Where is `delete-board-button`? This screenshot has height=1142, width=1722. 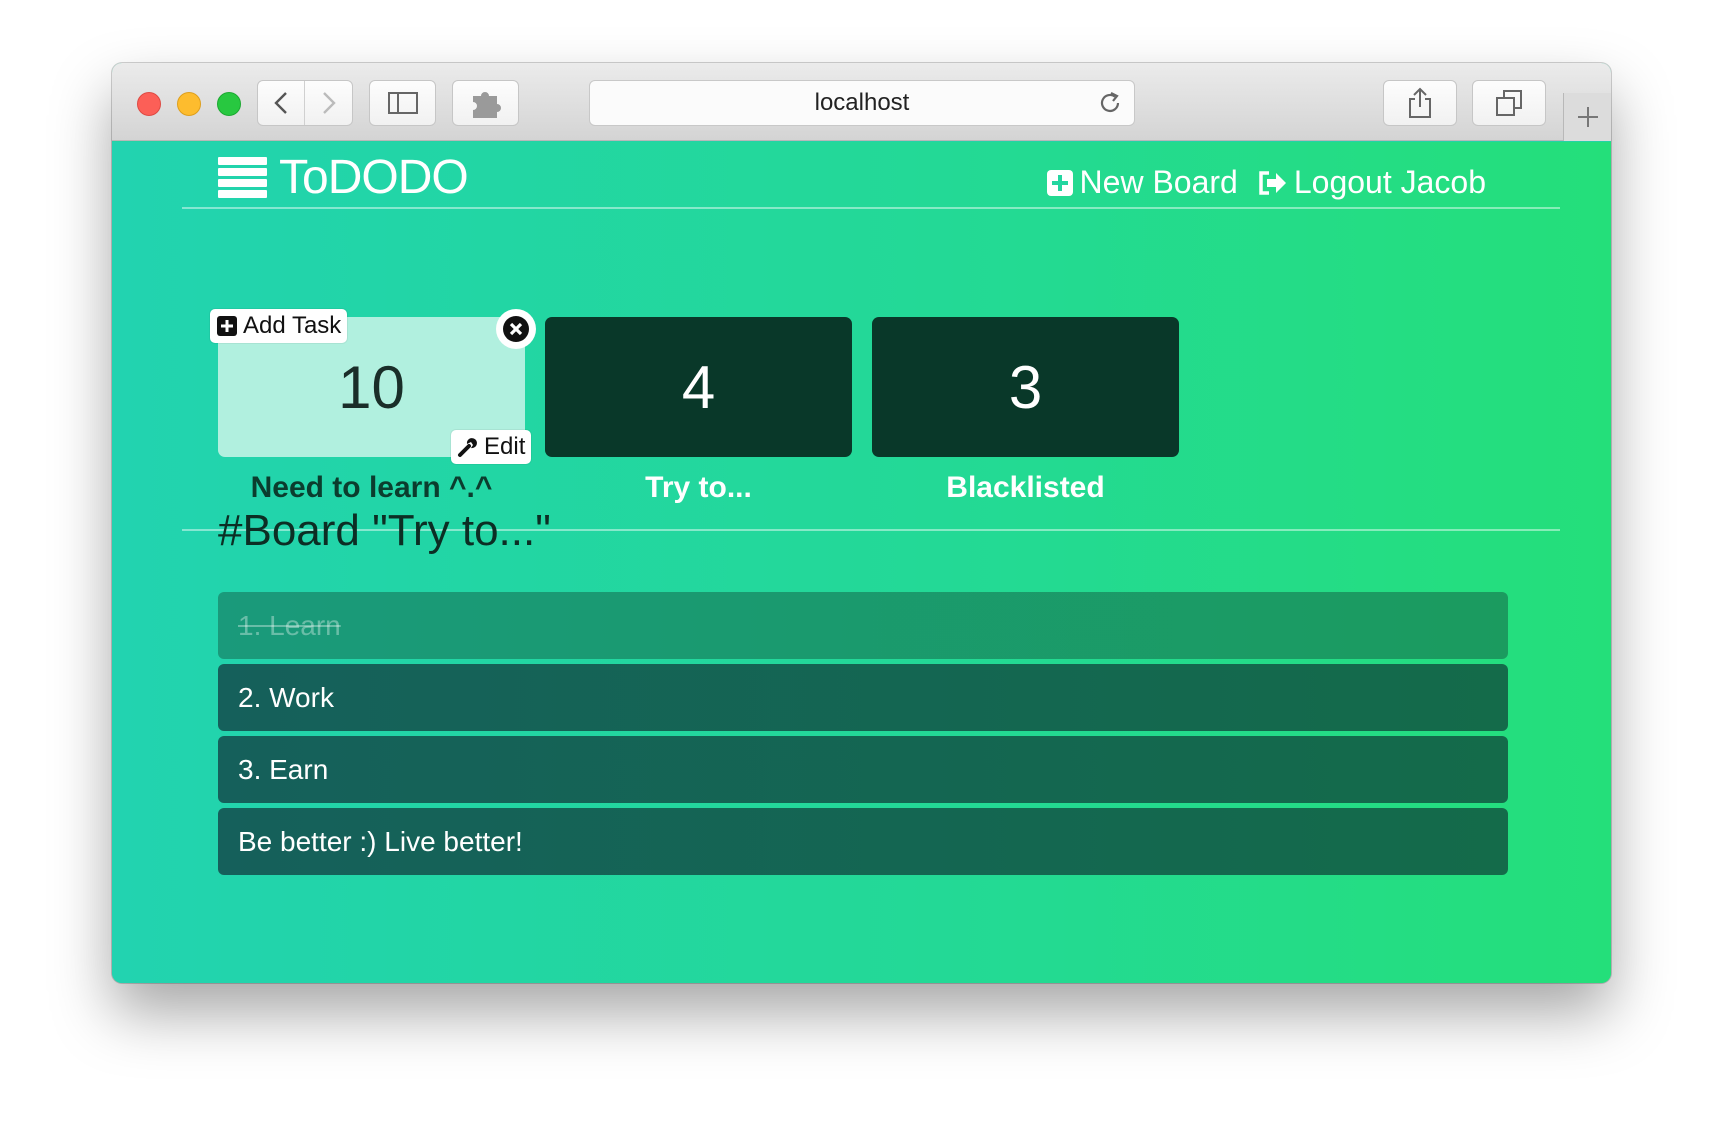 delete-board-button is located at coordinates (516, 329).